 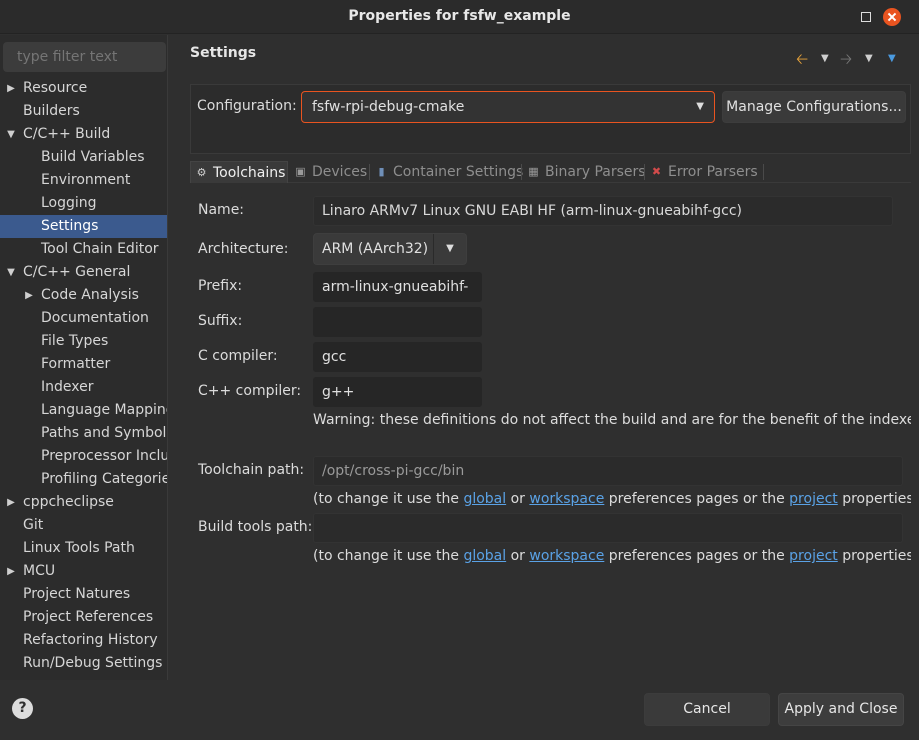 I want to click on maximize-icon, so click(x=866, y=17).